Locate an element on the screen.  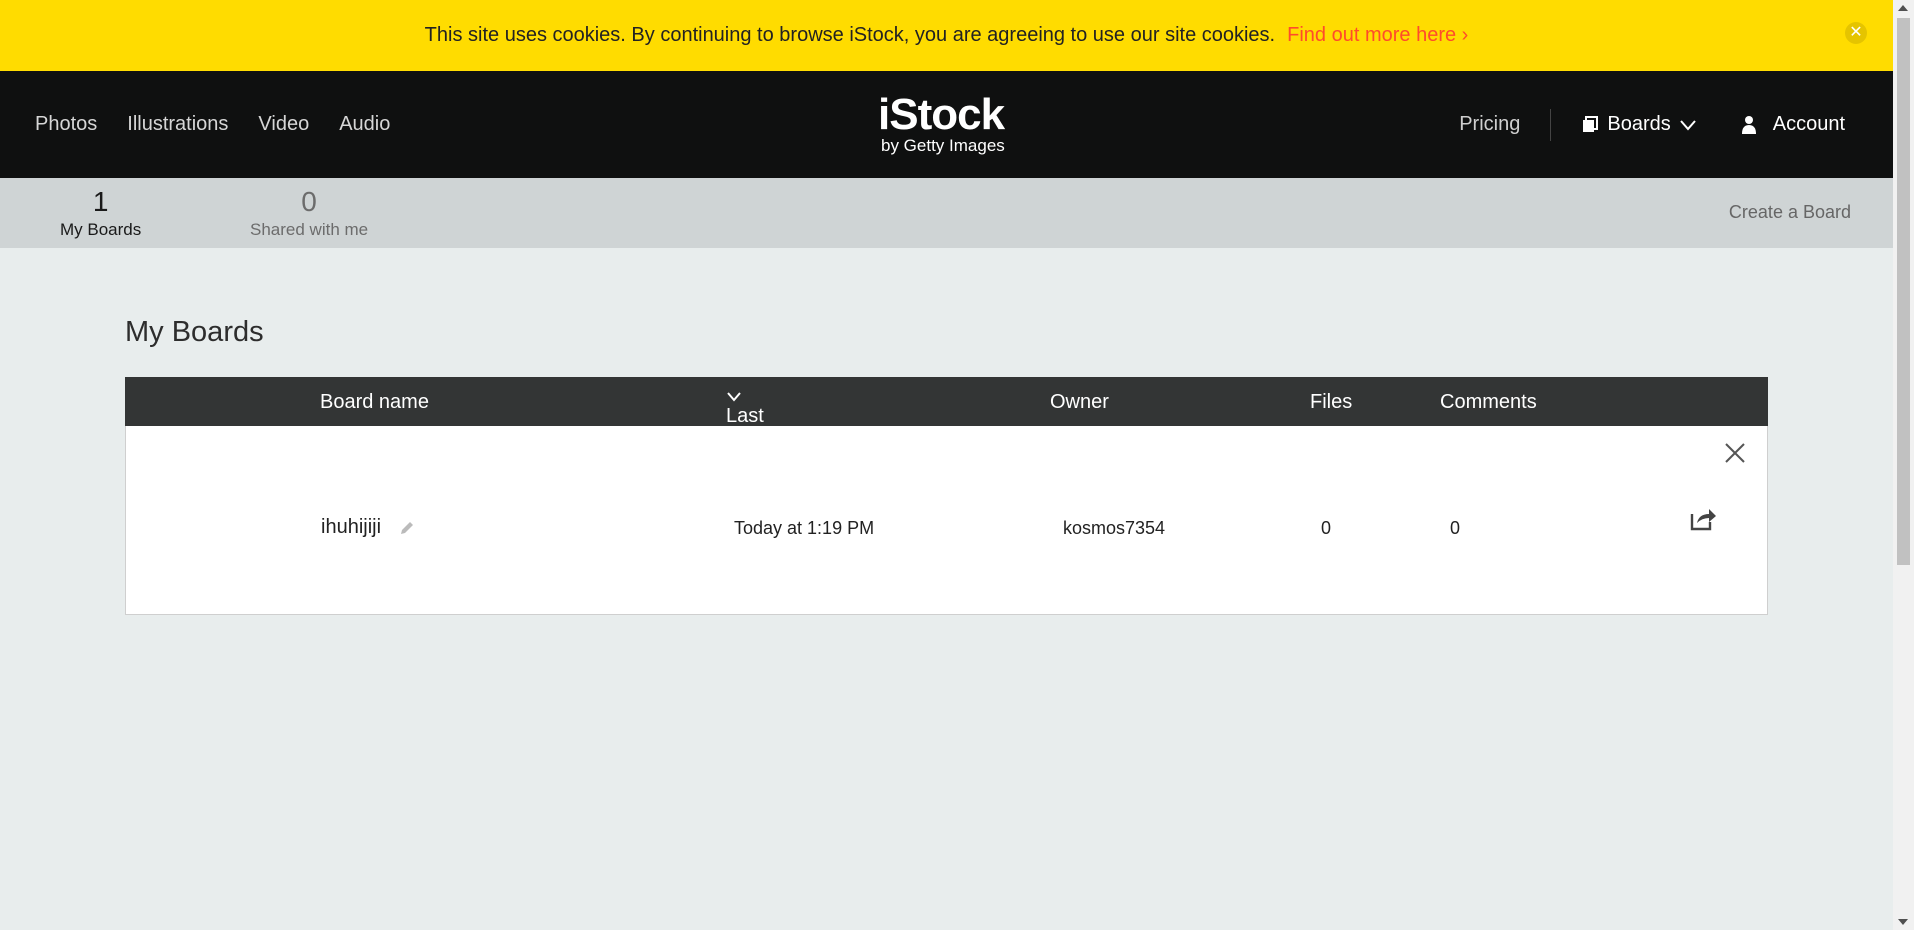
close-icon is located at coordinates (1735, 453).